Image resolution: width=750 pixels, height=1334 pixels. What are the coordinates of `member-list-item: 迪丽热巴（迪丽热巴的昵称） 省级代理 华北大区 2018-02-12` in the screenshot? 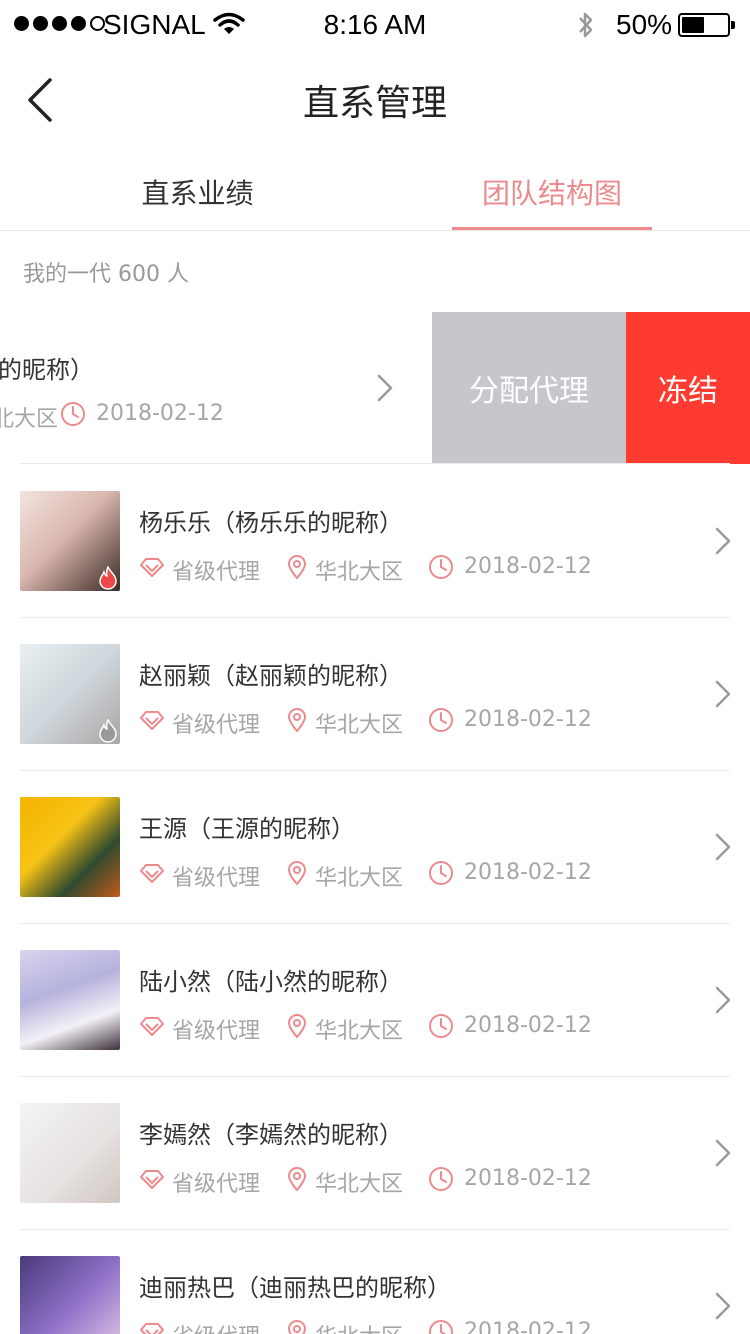 It's located at (375, 1282).